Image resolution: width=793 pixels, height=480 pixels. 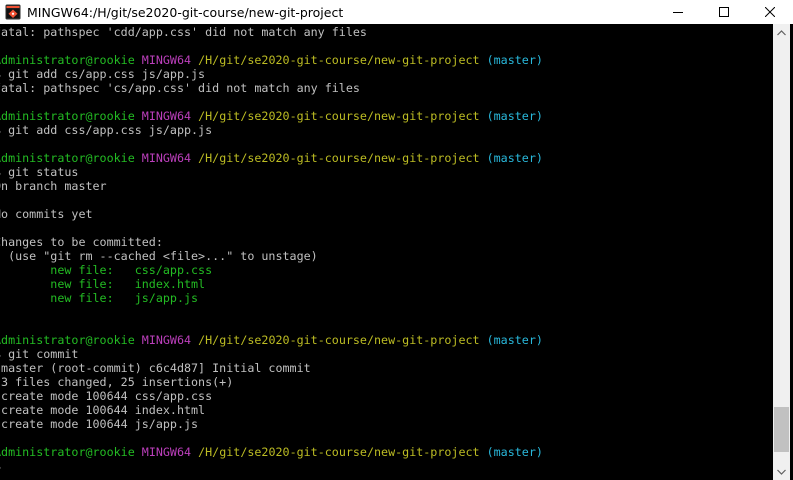 What do you see at coordinates (13, 12) in the screenshot?
I see `git-bash-icon` at bounding box center [13, 12].